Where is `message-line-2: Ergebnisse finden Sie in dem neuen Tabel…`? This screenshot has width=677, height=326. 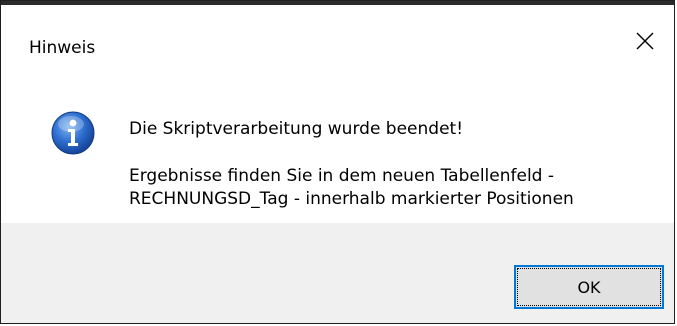 message-line-2: Ergebnisse finden Sie in dem neuen Tabel… is located at coordinates (342, 176).